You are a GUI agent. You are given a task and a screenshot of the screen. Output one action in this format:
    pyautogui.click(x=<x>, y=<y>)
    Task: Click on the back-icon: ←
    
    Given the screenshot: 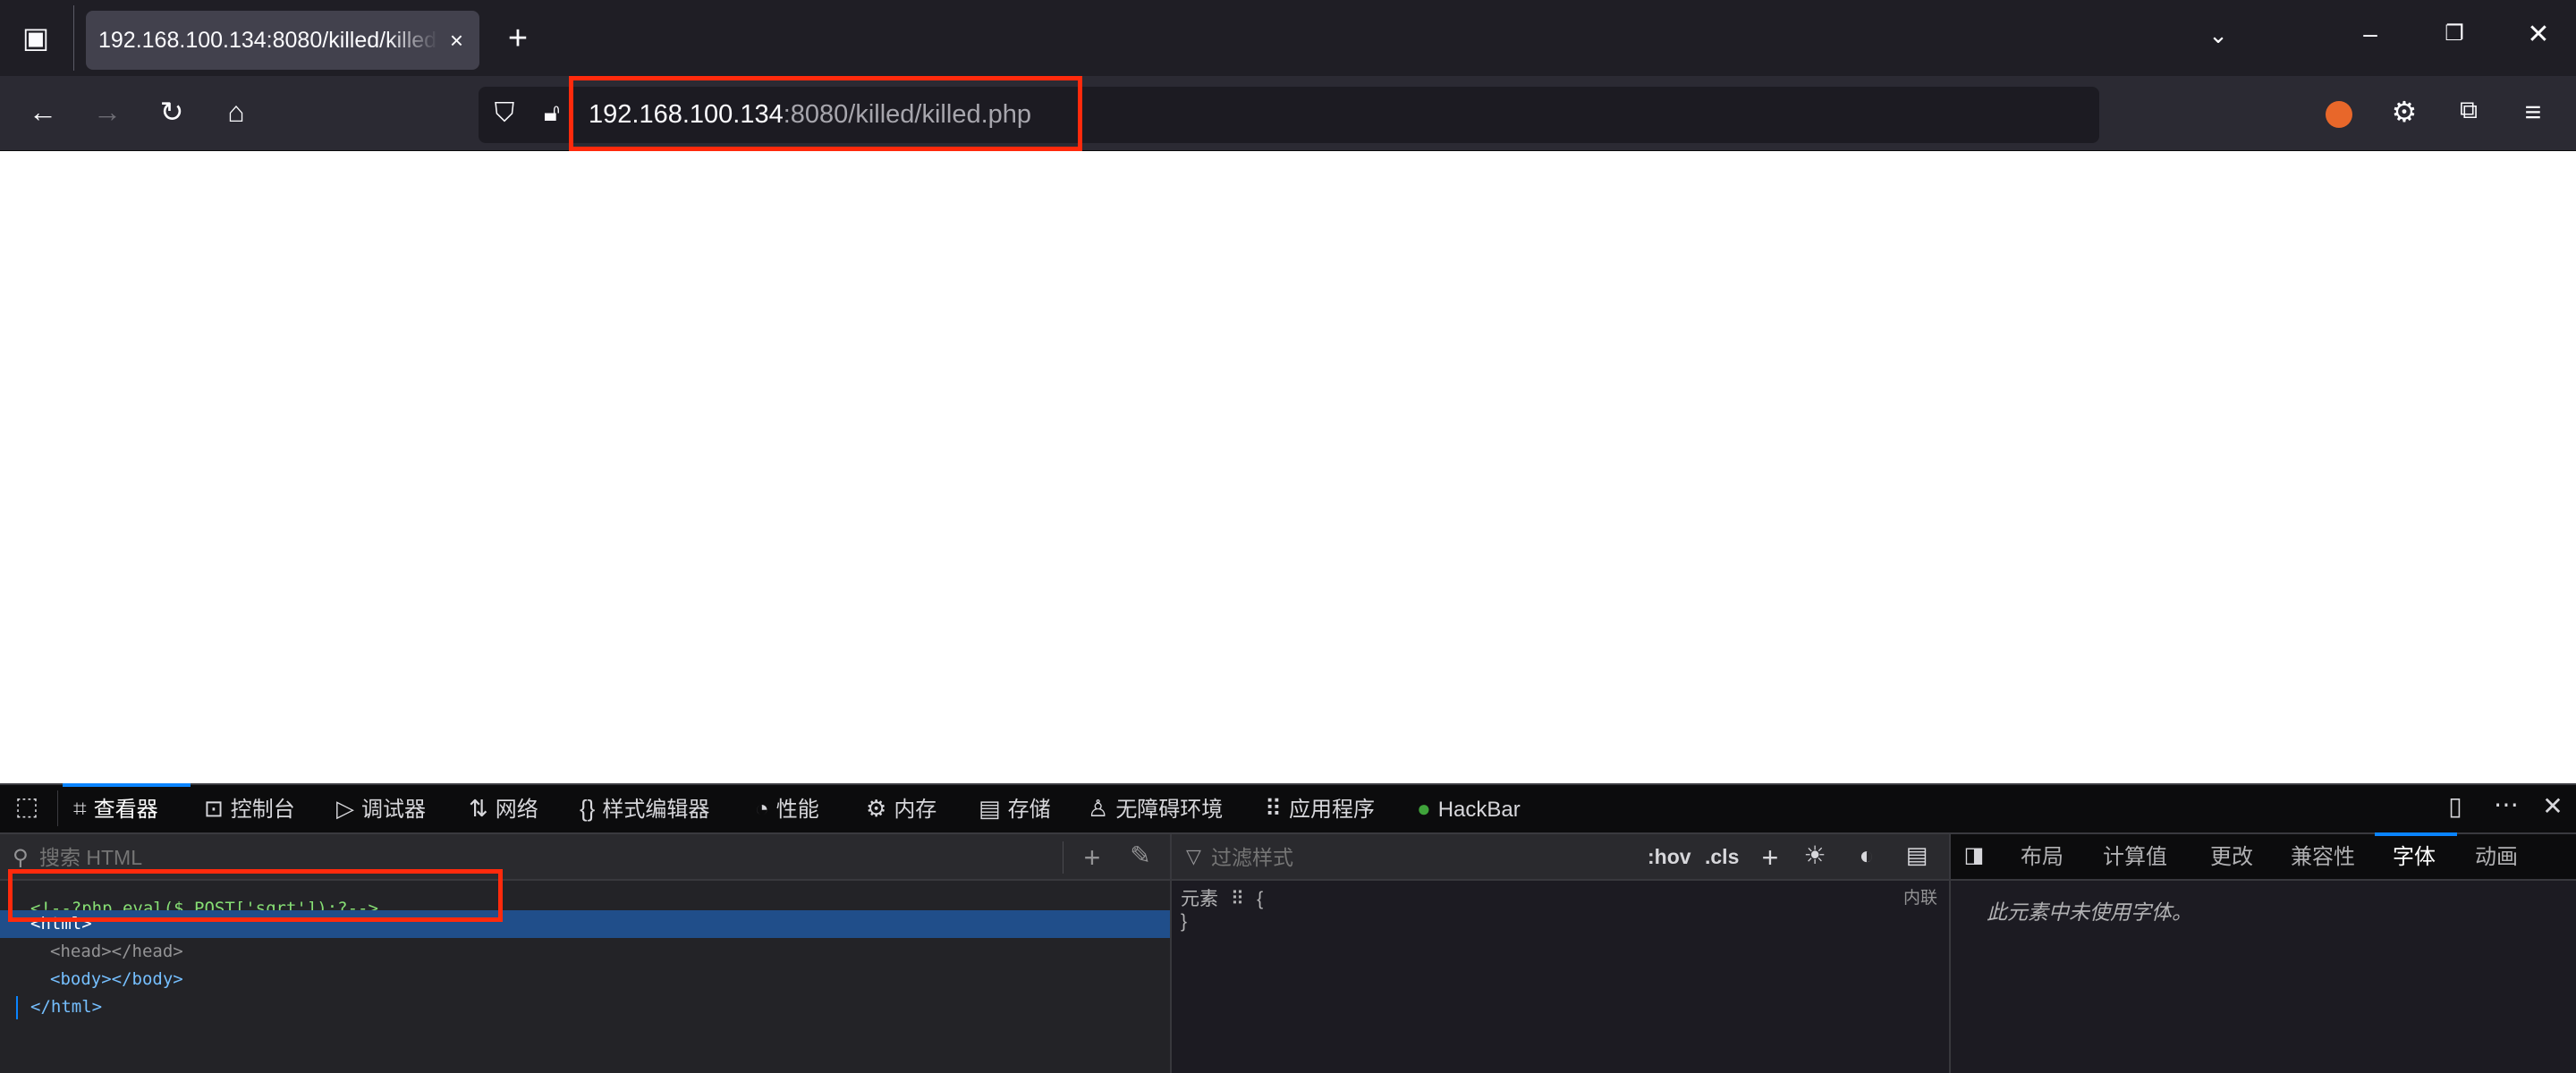 What is the action you would take?
    pyautogui.click(x=43, y=111)
    